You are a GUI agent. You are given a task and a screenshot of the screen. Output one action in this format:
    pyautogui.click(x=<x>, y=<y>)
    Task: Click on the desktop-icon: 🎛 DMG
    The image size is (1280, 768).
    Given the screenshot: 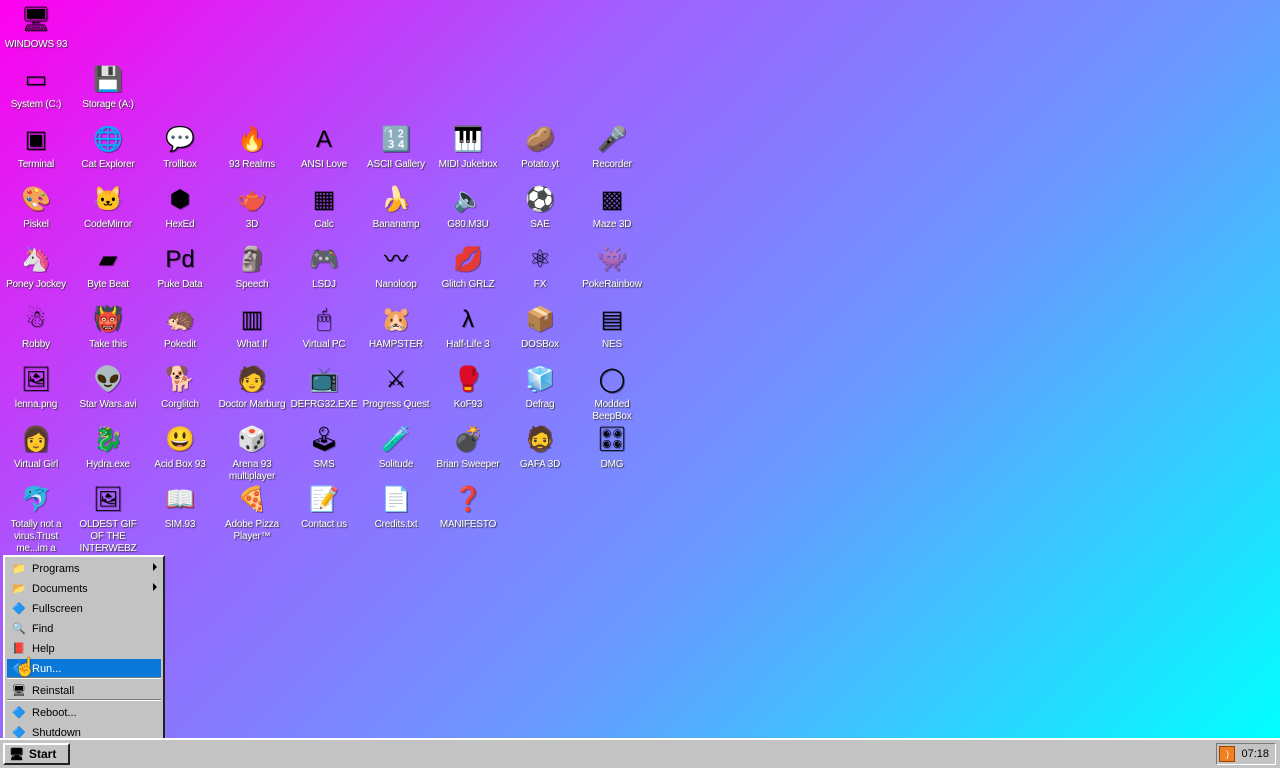 What is the action you would take?
    pyautogui.click(x=612, y=452)
    